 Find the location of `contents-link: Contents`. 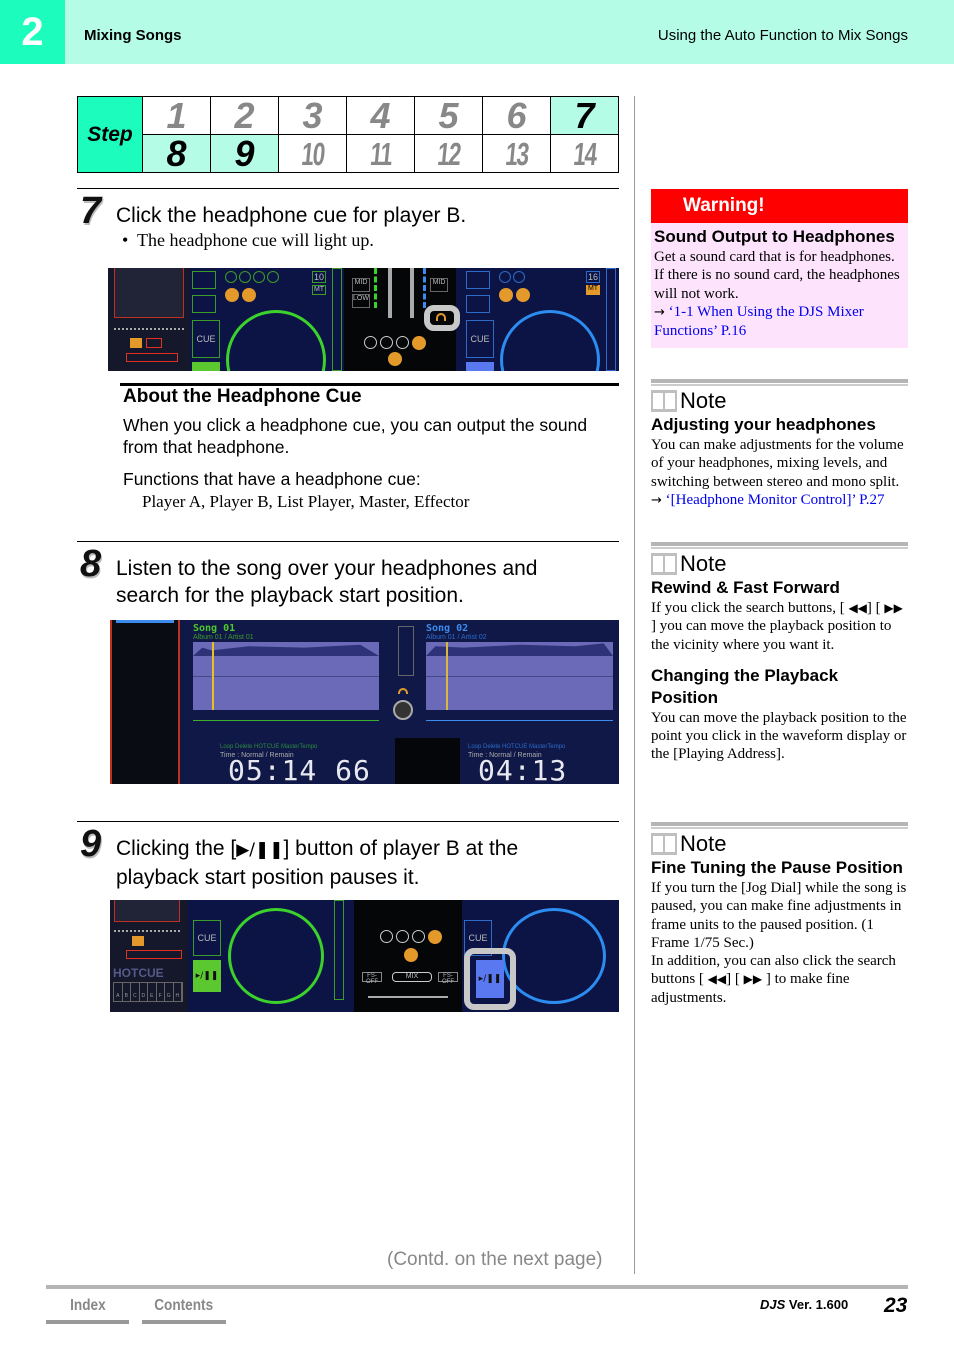

contents-link: Contents is located at coordinates (184, 1310).